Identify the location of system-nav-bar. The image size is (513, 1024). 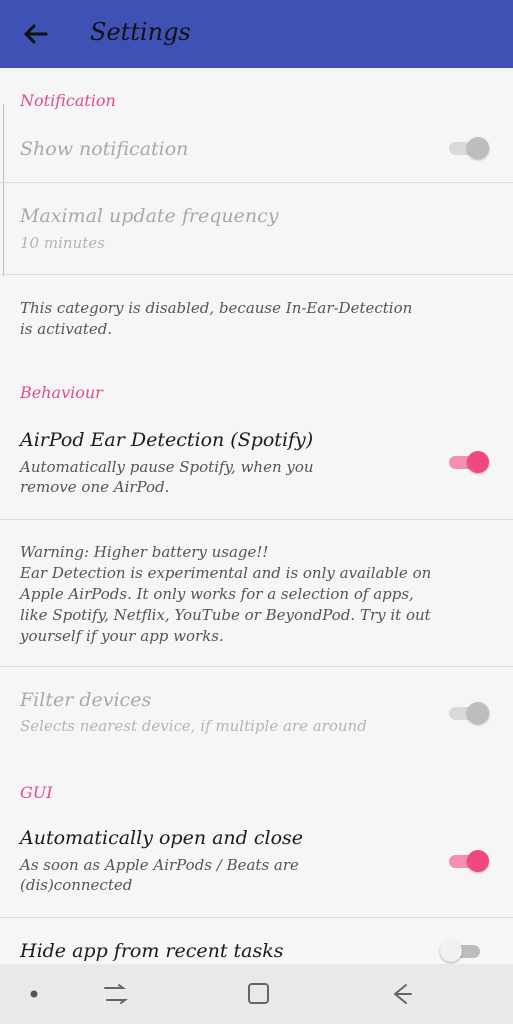
(256, 994).